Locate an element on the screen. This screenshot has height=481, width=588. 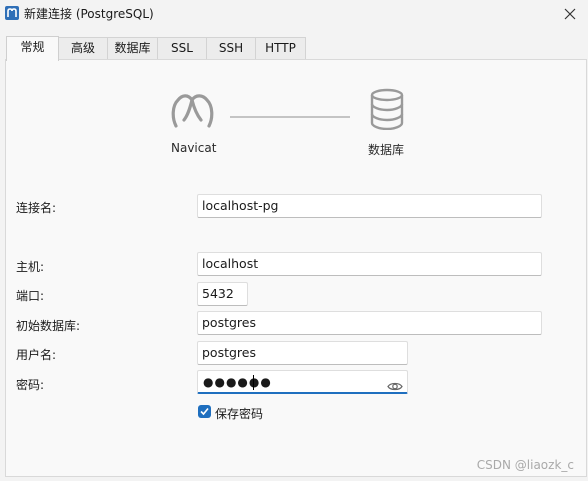
username-label: 用户名: is located at coordinates (36, 355).